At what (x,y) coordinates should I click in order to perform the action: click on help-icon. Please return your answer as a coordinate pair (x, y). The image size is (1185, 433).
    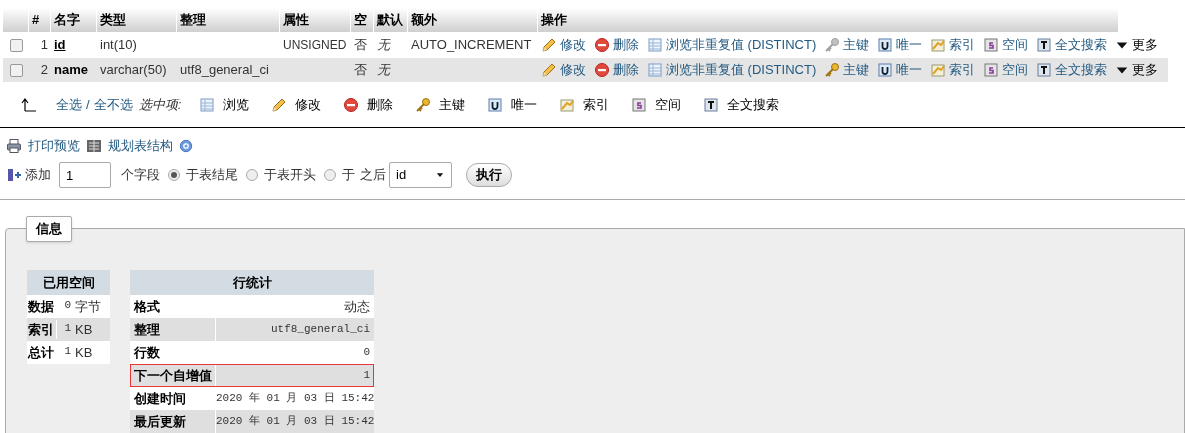
    Looking at the image, I should click on (186, 146).